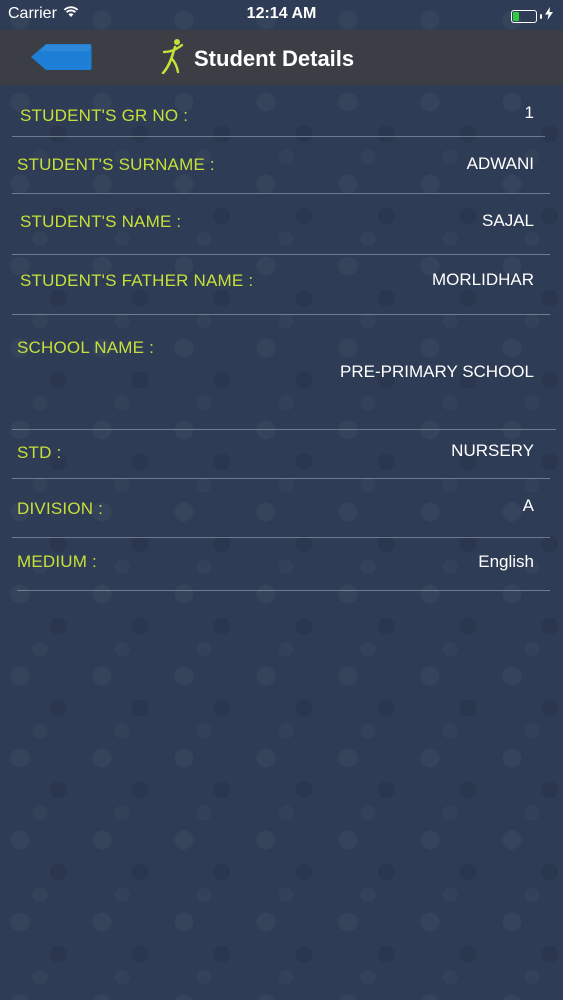 This screenshot has height=1000, width=563. I want to click on battery-icon, so click(524, 16).